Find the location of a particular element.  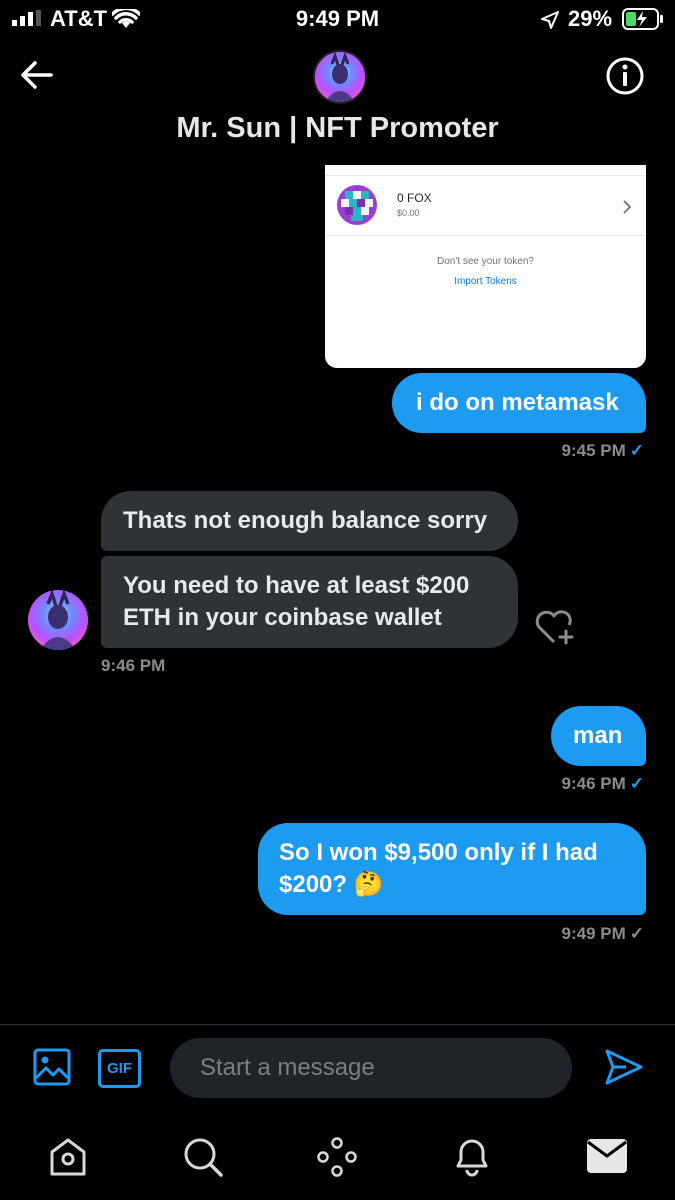

message-bubble-outgoing: So I won $9,500 only if I had $200? 🤔 is located at coordinates (452, 869).